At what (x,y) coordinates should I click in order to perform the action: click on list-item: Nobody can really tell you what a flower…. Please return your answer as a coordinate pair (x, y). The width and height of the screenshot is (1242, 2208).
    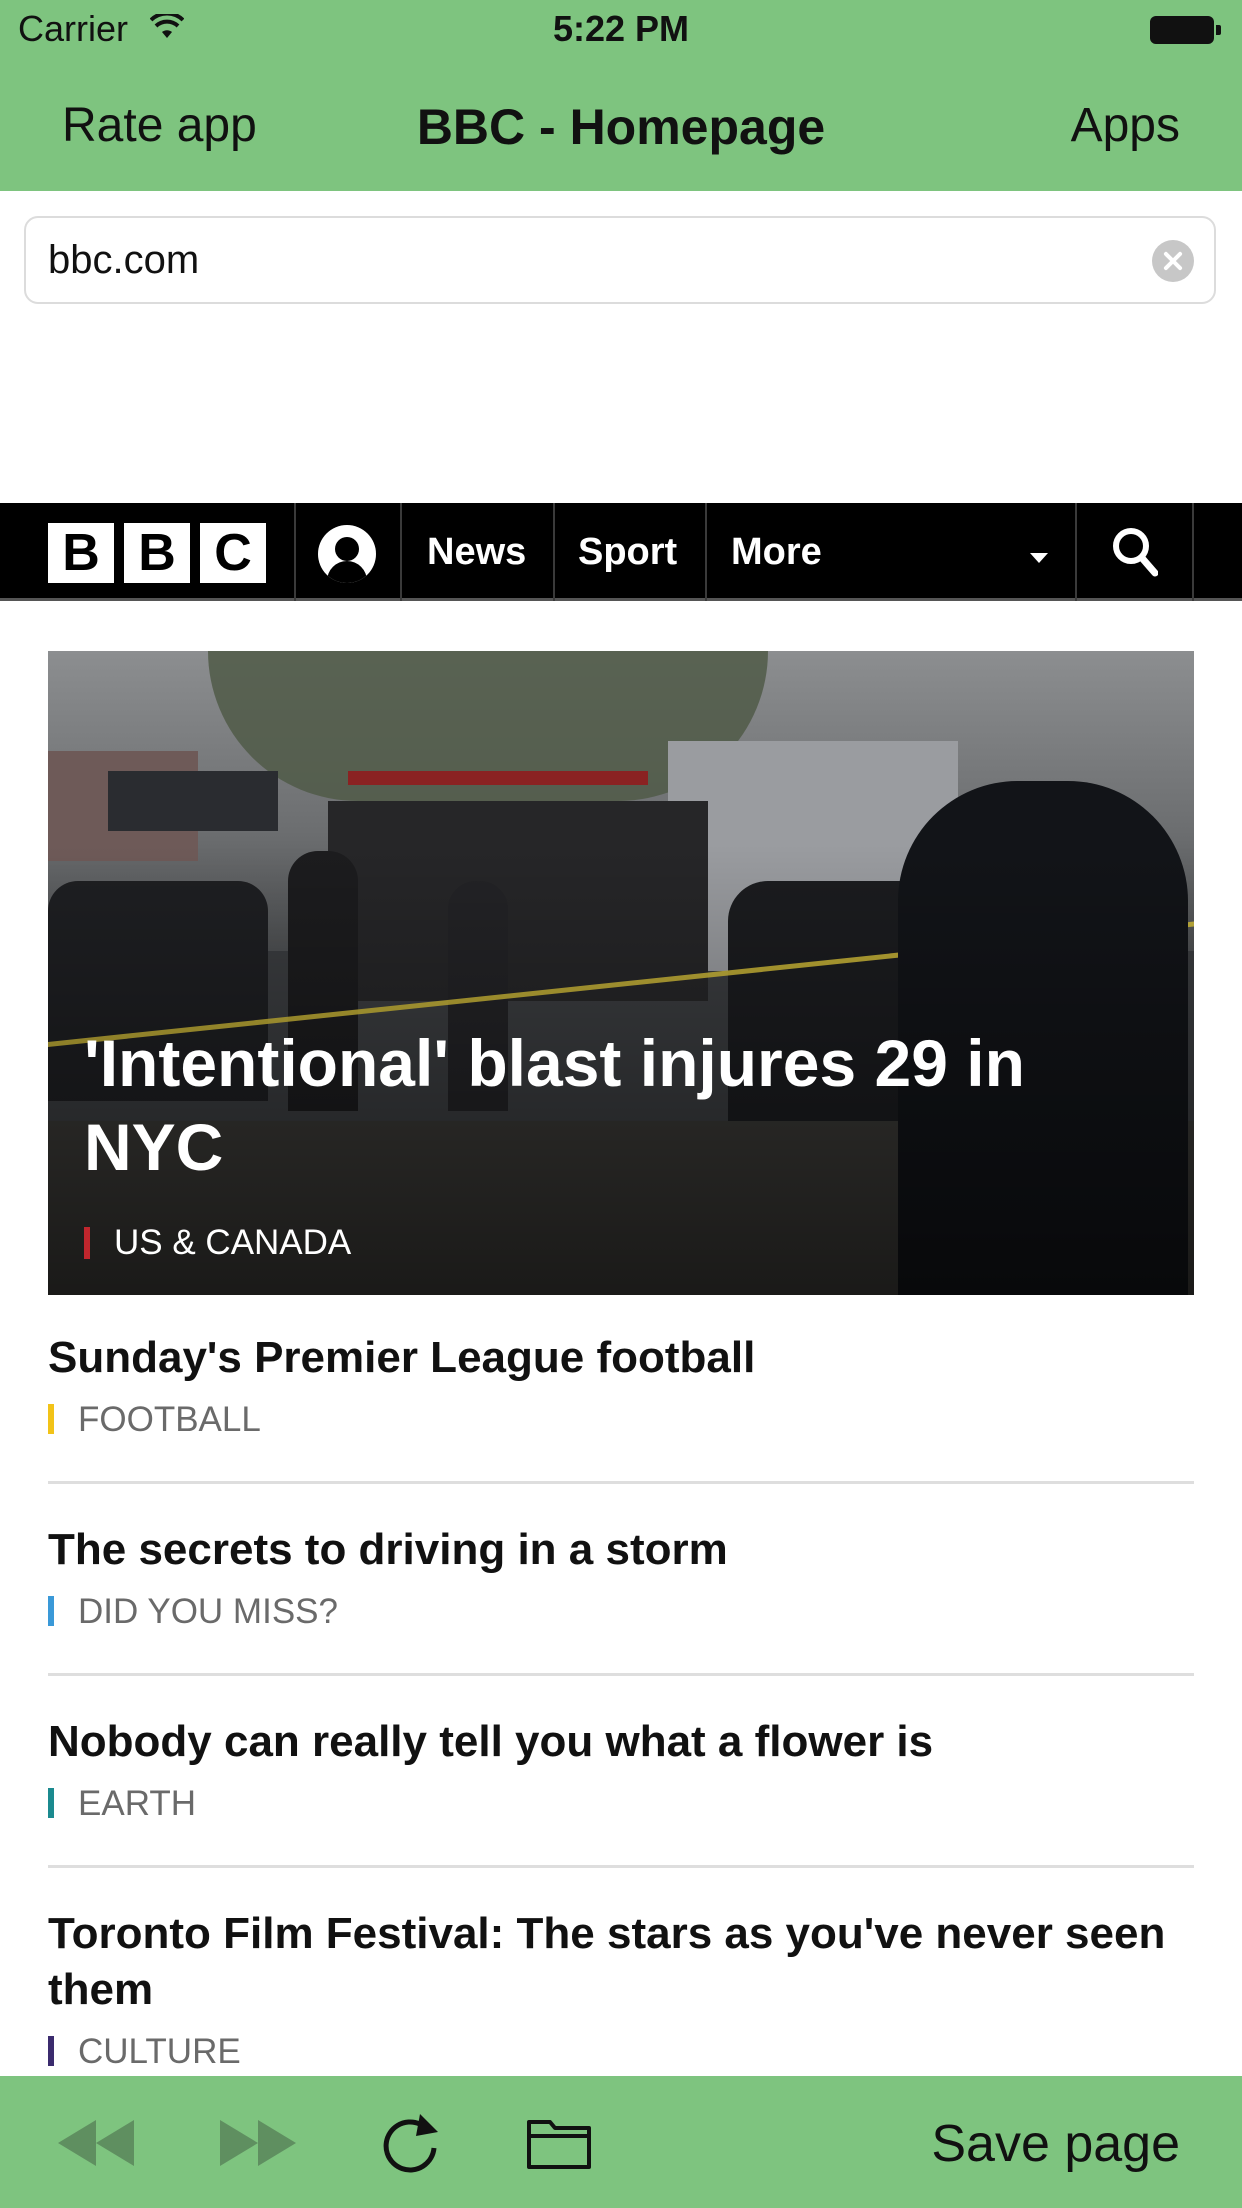
    Looking at the image, I should click on (621, 1769).